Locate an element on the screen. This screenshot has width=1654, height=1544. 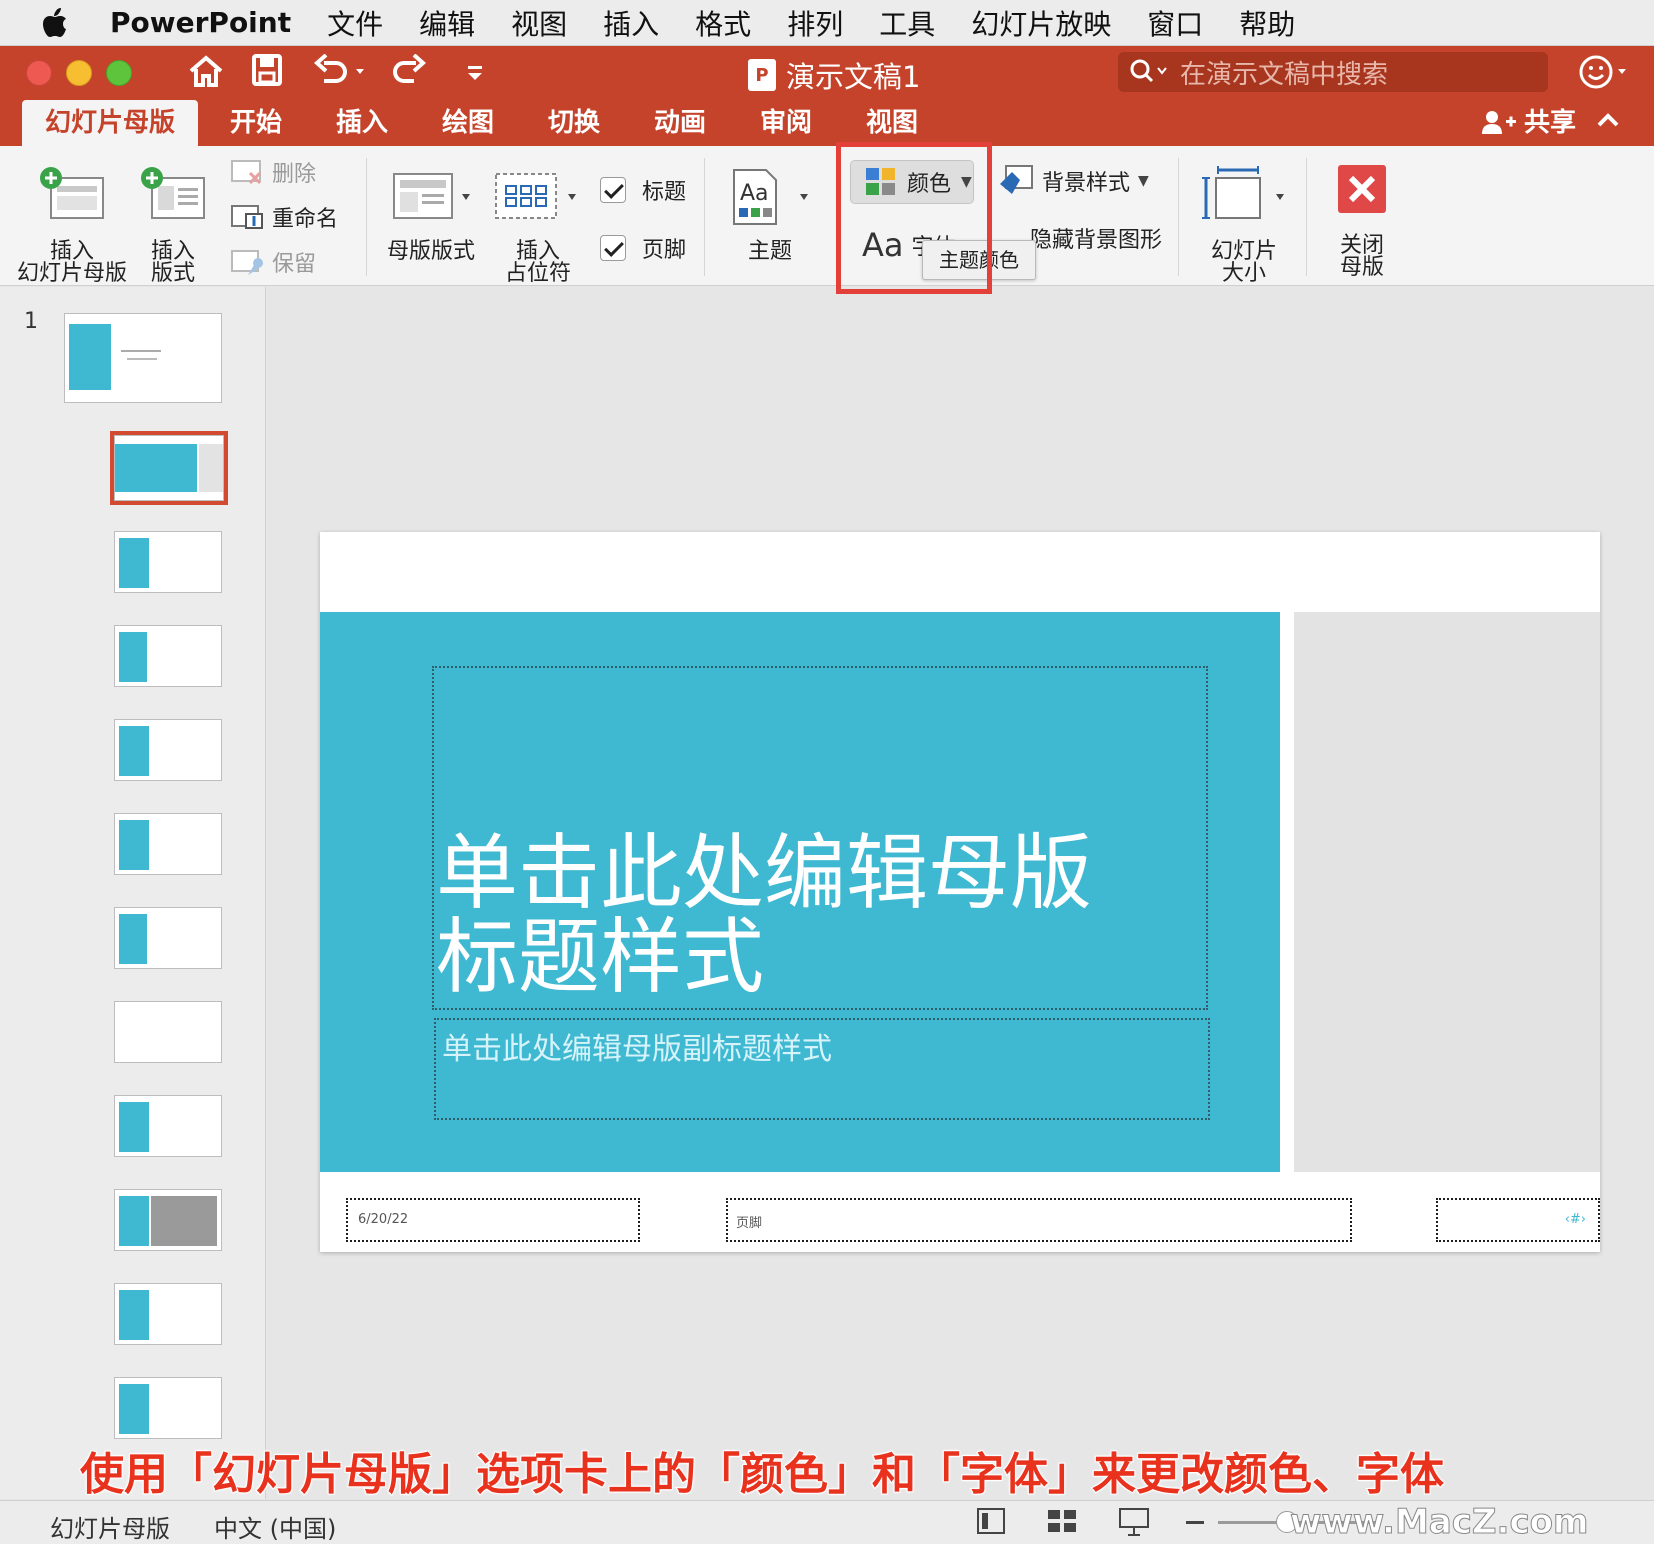
search-placeholder: 在演示文稿中搜索 is located at coordinates (1284, 74).